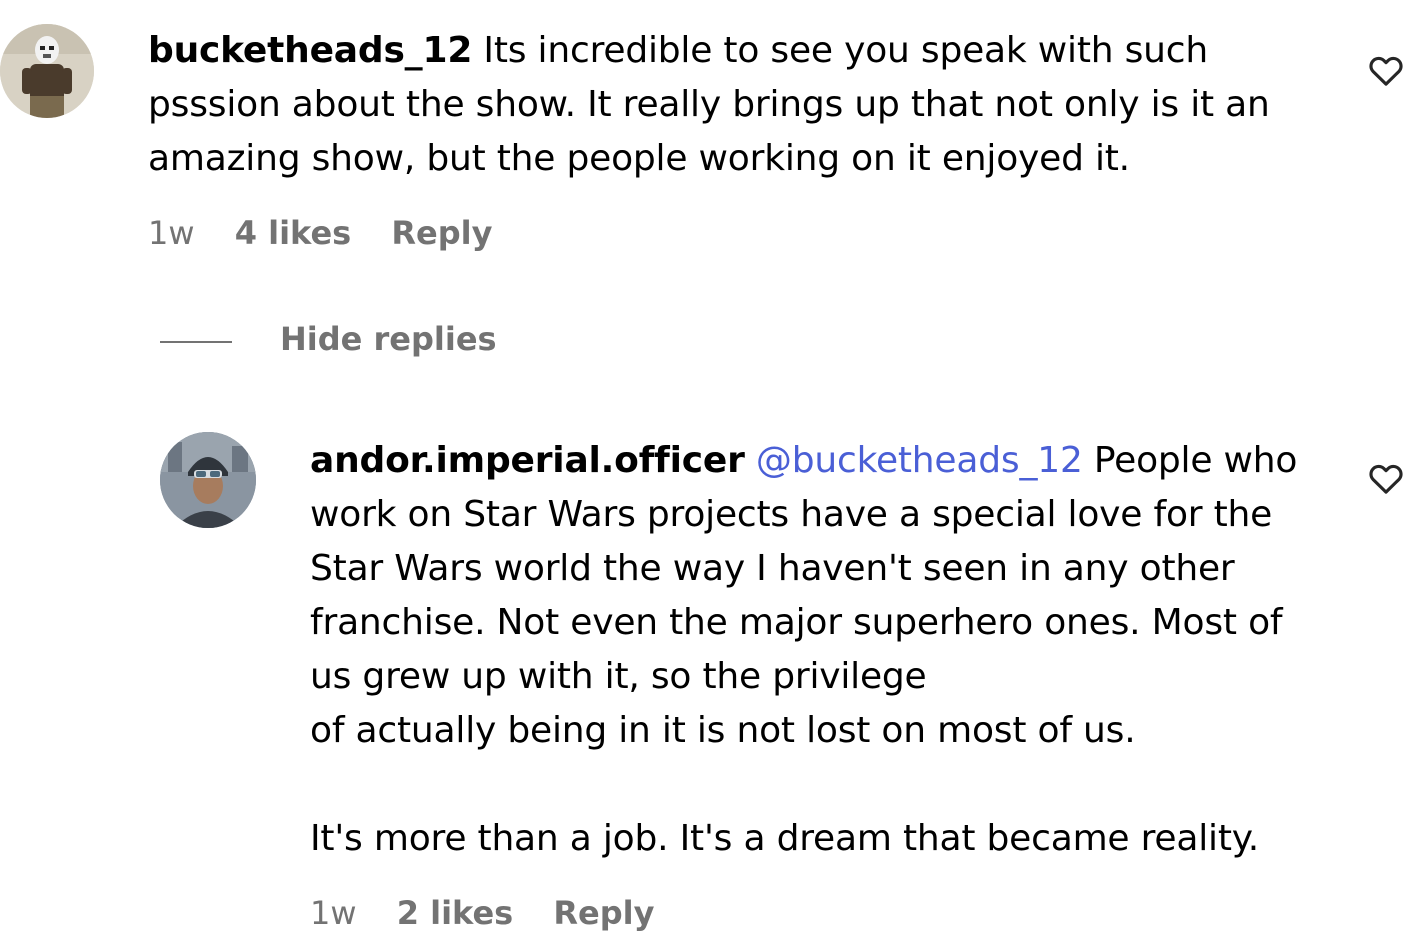  Describe the element at coordinates (388, 339) in the screenshot. I see `hide-replies-label: Hide replies` at that location.